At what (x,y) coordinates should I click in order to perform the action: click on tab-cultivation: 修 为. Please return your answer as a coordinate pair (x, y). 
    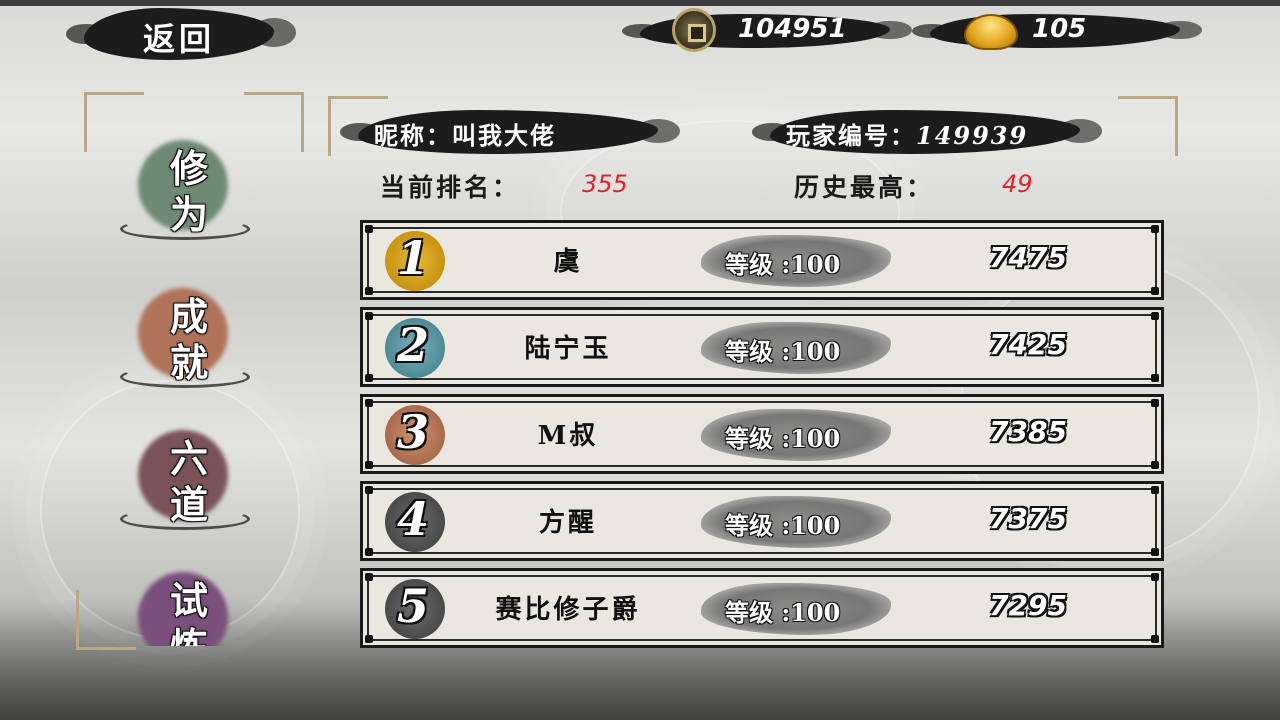
    Looking at the image, I should click on (186, 189).